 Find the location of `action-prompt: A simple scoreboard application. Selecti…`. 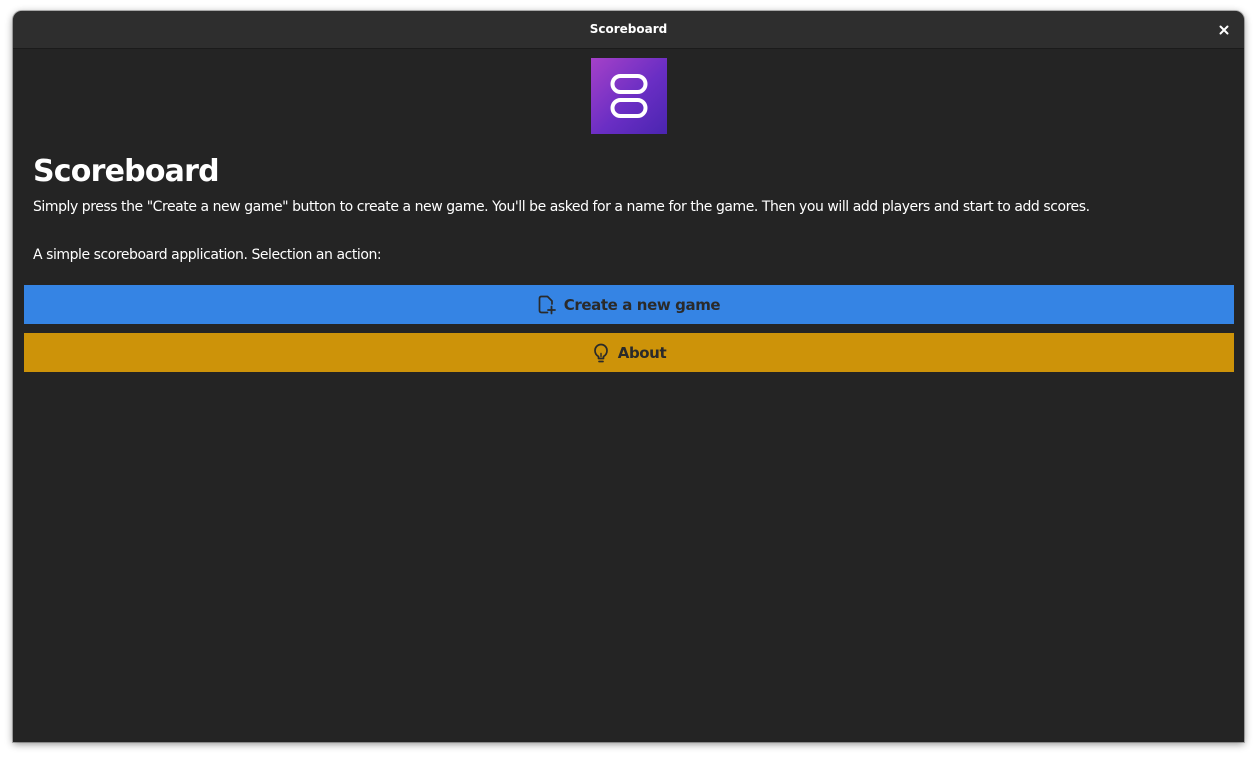

action-prompt: A simple scoreboard application. Selecti… is located at coordinates (207, 255).